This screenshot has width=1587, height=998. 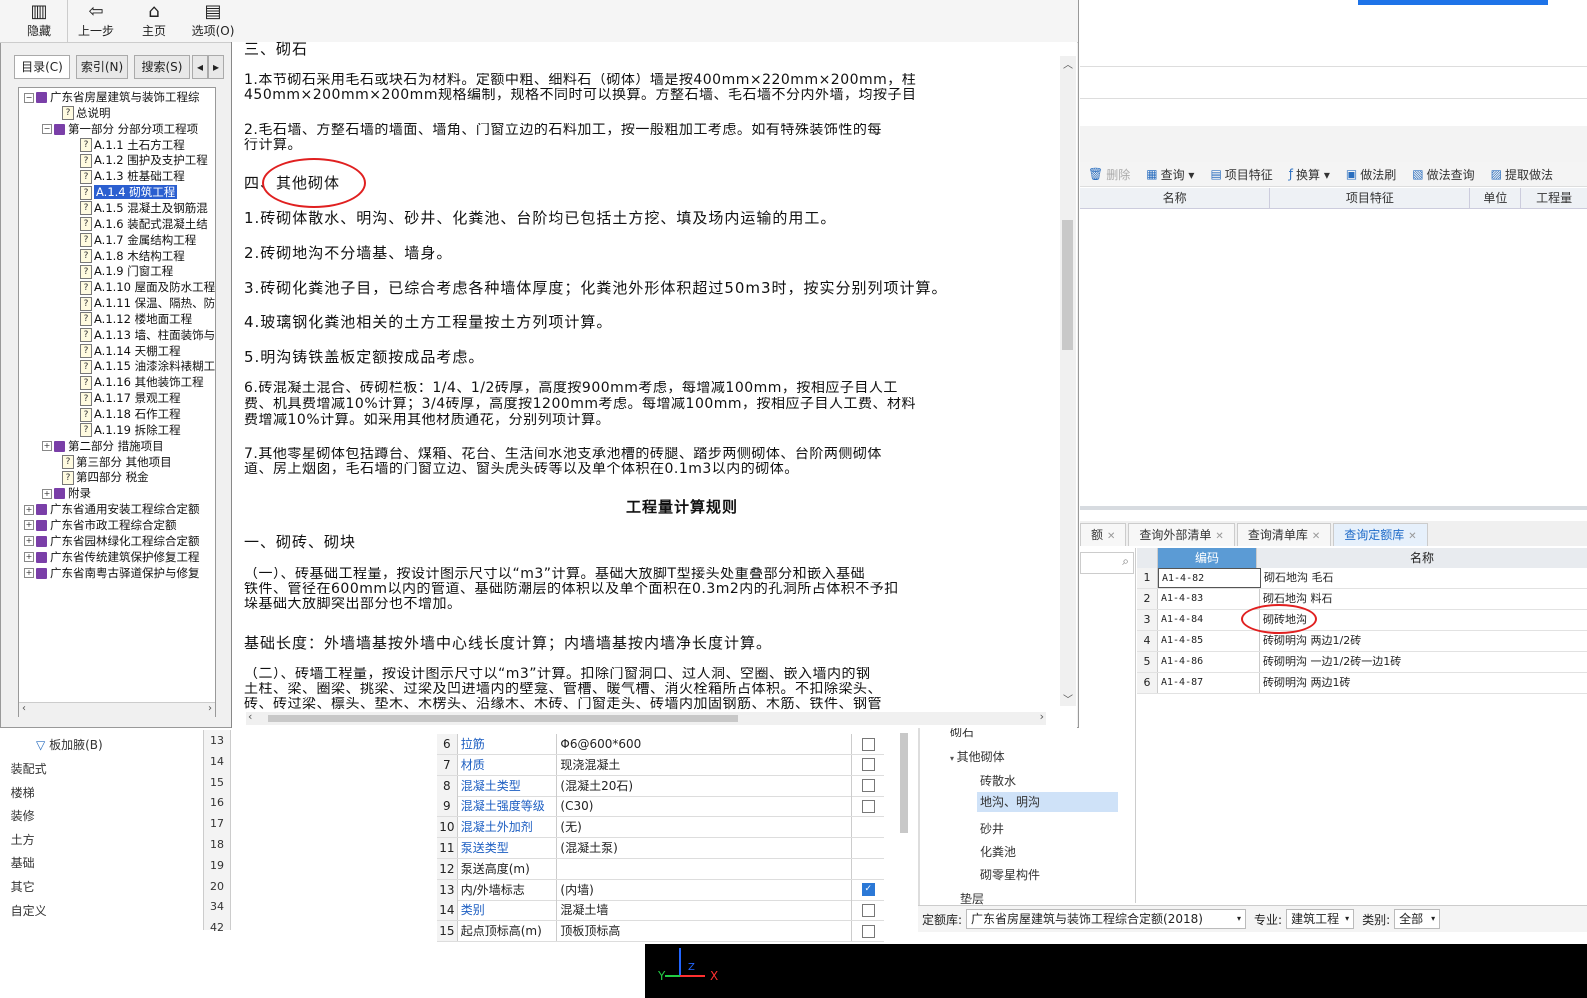 I want to click on nav-category: ▸ 基础, so click(x=19, y=862).